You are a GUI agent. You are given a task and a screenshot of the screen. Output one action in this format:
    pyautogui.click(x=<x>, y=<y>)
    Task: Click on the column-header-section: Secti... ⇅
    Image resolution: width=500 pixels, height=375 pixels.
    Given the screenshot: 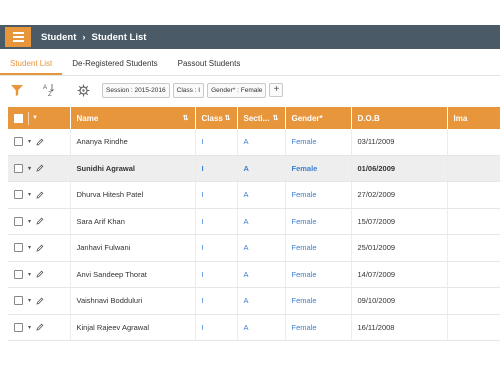 What is the action you would take?
    pyautogui.click(x=261, y=118)
    